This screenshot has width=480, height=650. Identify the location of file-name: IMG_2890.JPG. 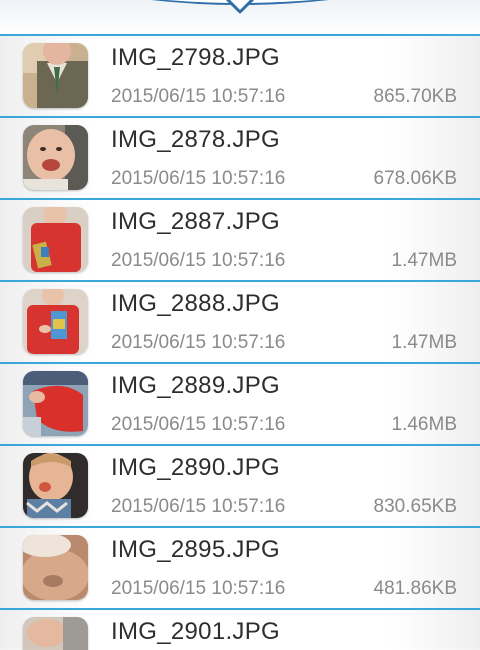
(196, 467).